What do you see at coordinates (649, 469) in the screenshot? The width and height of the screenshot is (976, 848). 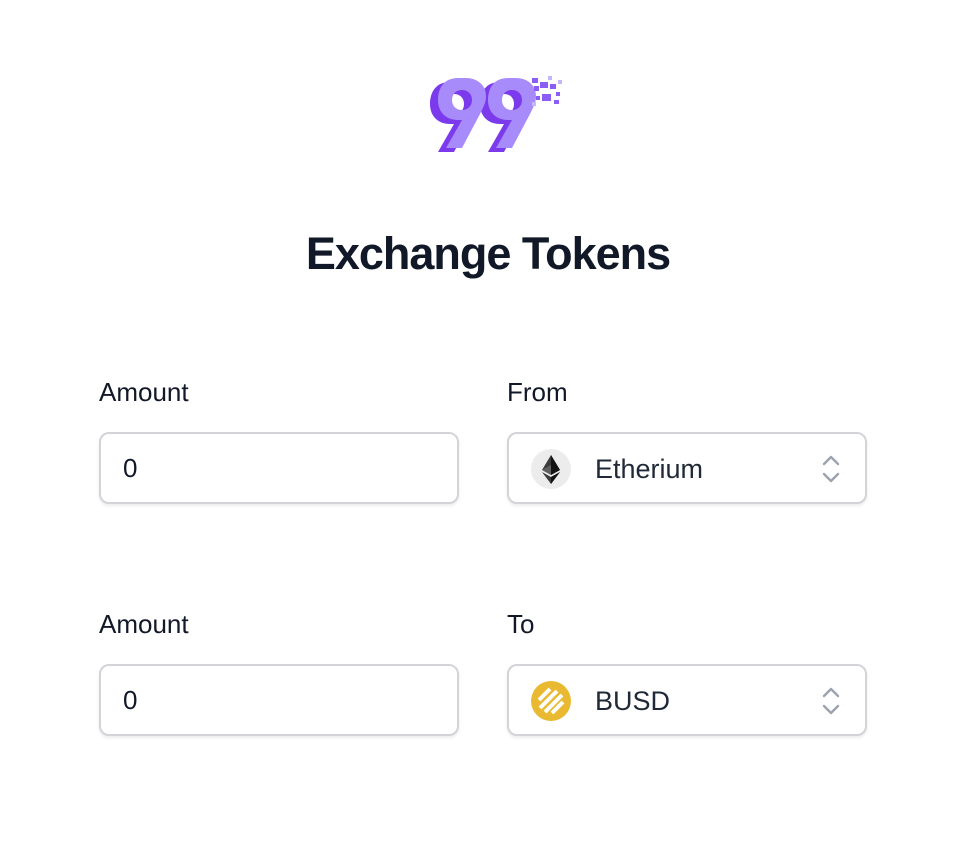 I see `from-token-name: Etherium` at bounding box center [649, 469].